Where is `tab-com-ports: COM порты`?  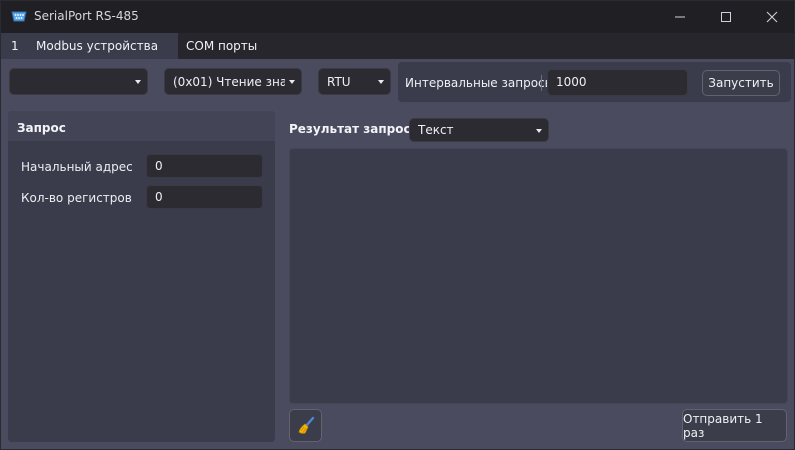 tab-com-ports: COM порты is located at coordinates (223, 46).